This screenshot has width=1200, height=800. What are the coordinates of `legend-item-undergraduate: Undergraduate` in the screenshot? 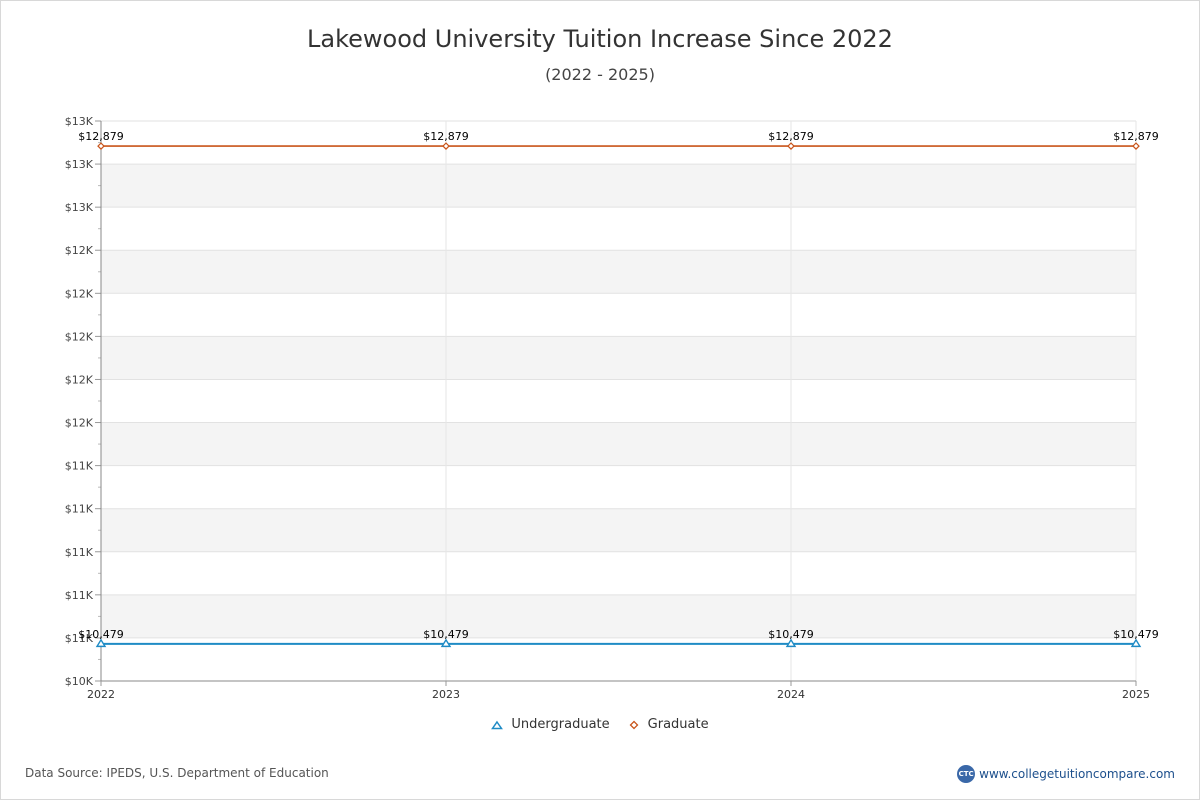 It's located at (550, 724).